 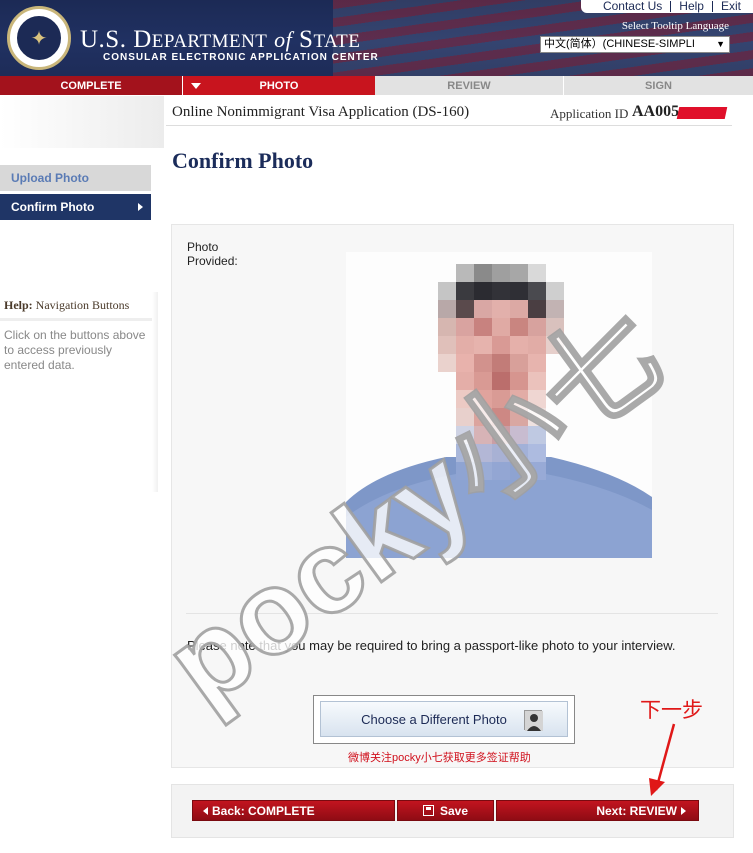 I want to click on tooltip-language-label: Select Tooltip Language, so click(x=675, y=26).